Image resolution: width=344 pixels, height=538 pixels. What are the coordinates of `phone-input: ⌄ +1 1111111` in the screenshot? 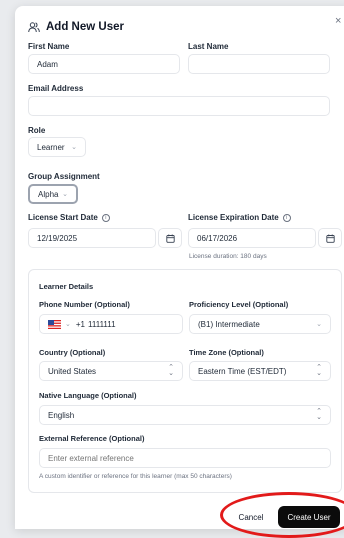 It's located at (111, 324).